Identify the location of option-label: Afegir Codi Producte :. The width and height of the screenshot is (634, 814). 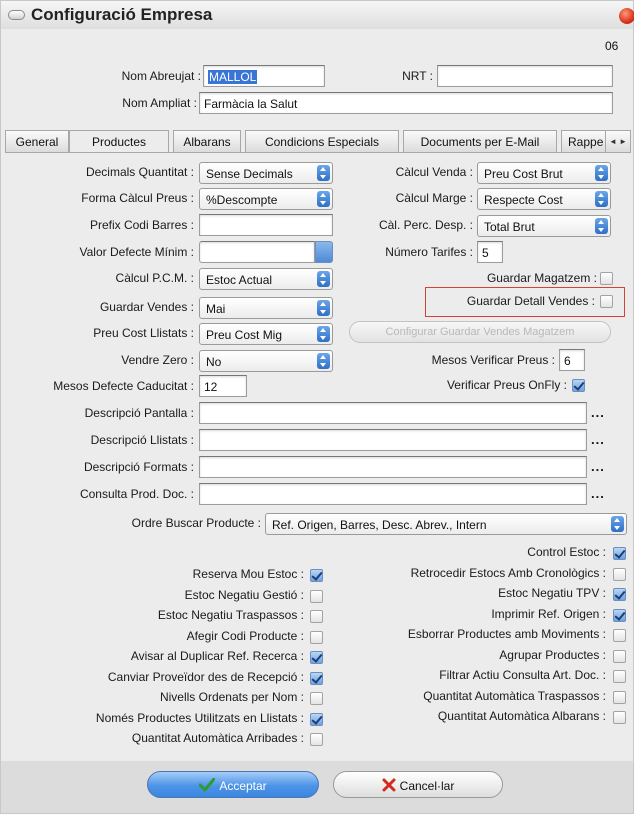
(245, 635).